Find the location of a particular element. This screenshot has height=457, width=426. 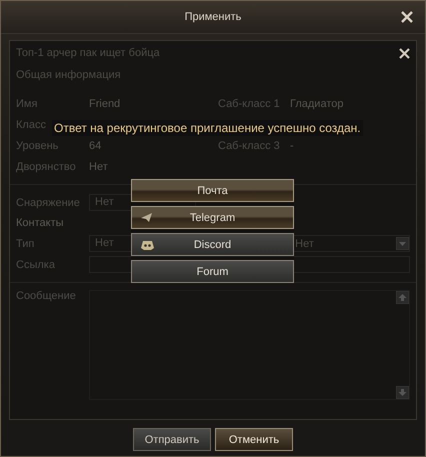

scroll-up-icon is located at coordinates (402, 297).